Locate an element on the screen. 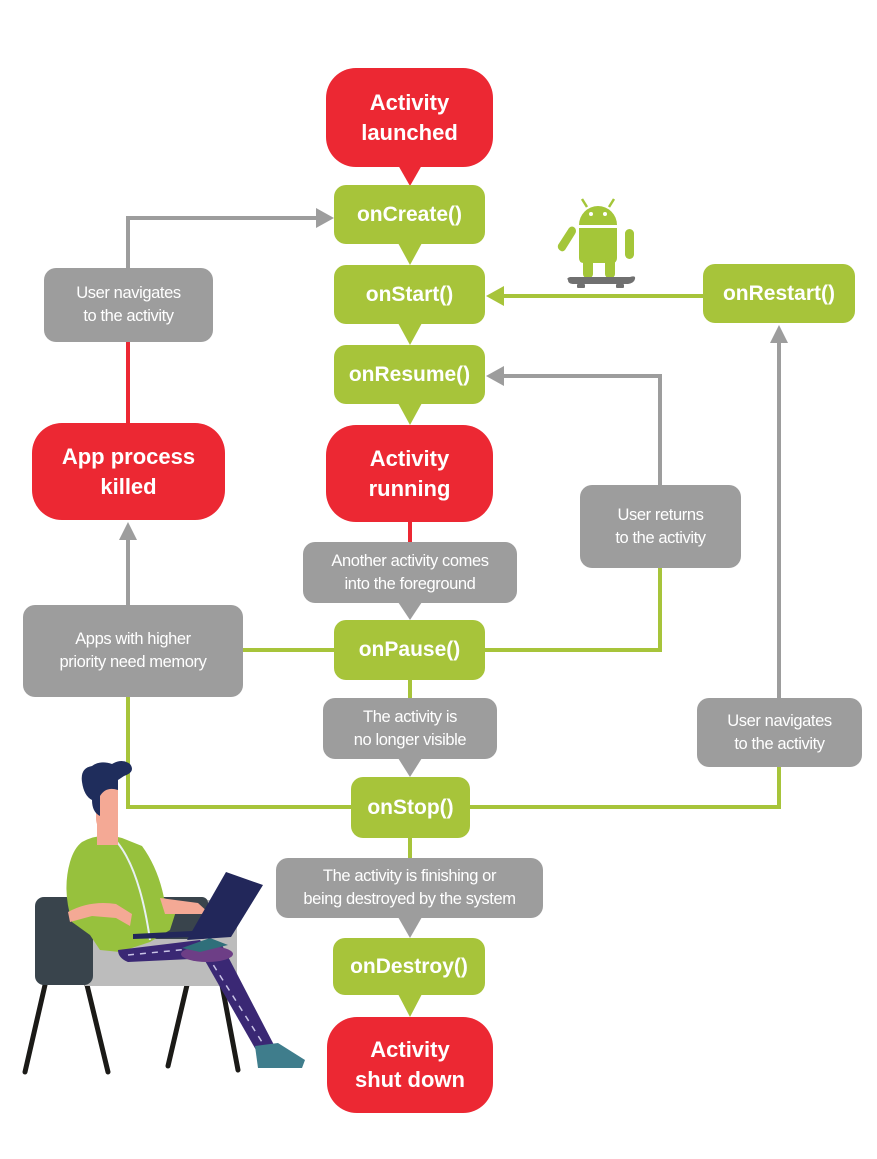 The width and height of the screenshot is (877, 1159). state-activity-running: Activity running is located at coordinates (409, 473).